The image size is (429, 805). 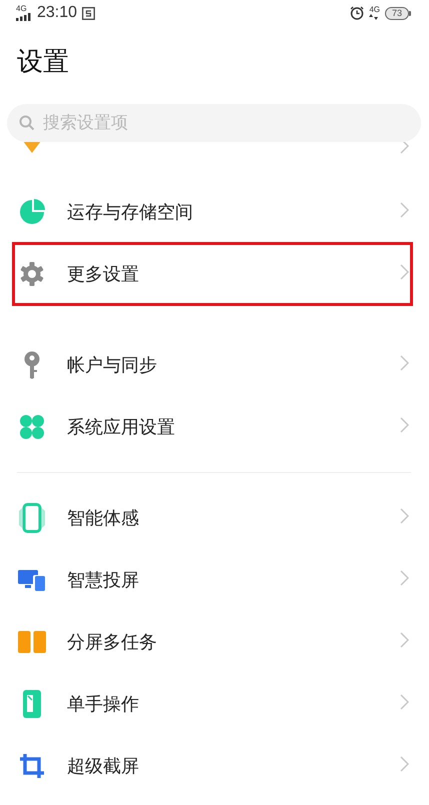 What do you see at coordinates (32, 704) in the screenshot?
I see `one-hand-phone-icon` at bounding box center [32, 704].